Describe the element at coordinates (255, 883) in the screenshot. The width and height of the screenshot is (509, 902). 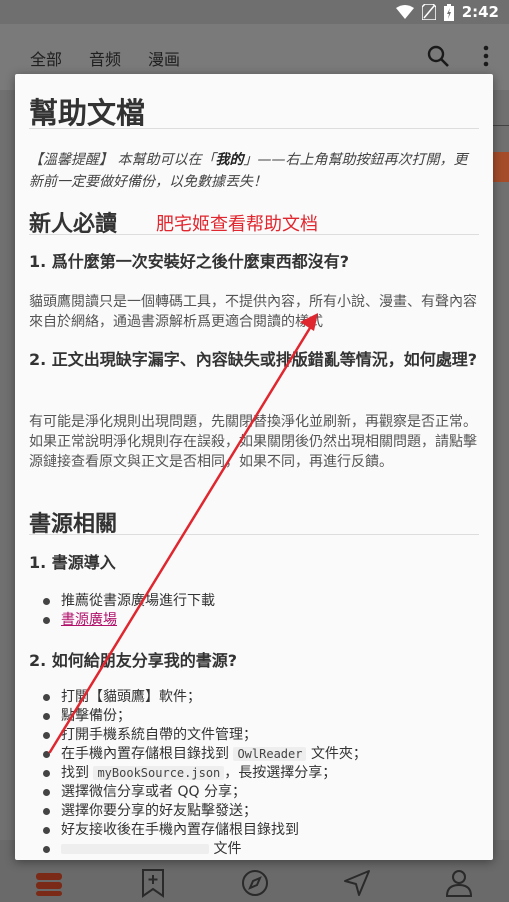
I see `compass-icon` at that location.